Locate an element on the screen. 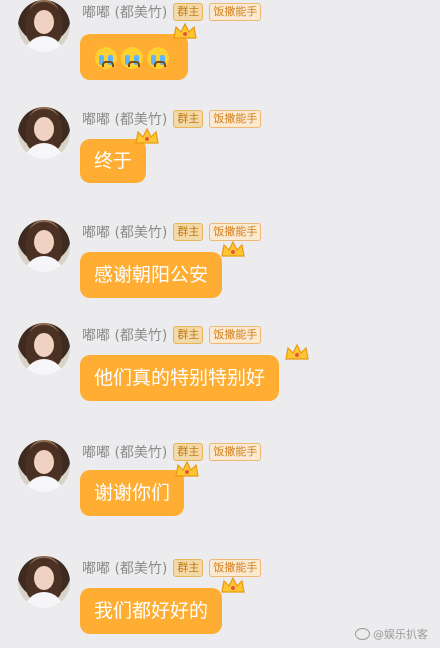  message-bubble: 谢谢你们 is located at coordinates (132, 493).